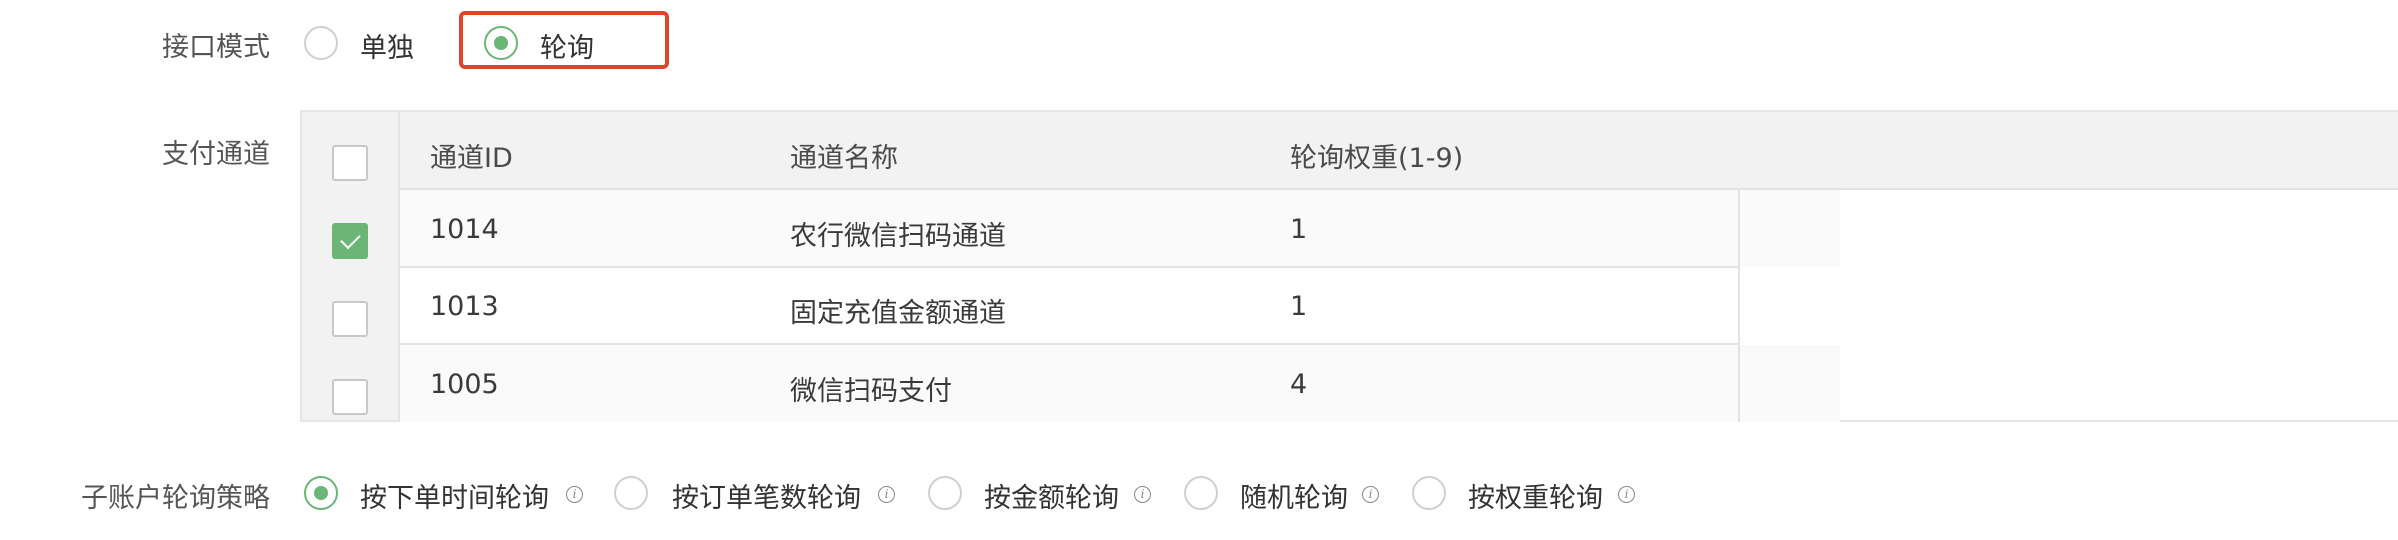 The height and width of the screenshot is (540, 2398). I want to click on row-1-weight: 1, so click(1298, 229).